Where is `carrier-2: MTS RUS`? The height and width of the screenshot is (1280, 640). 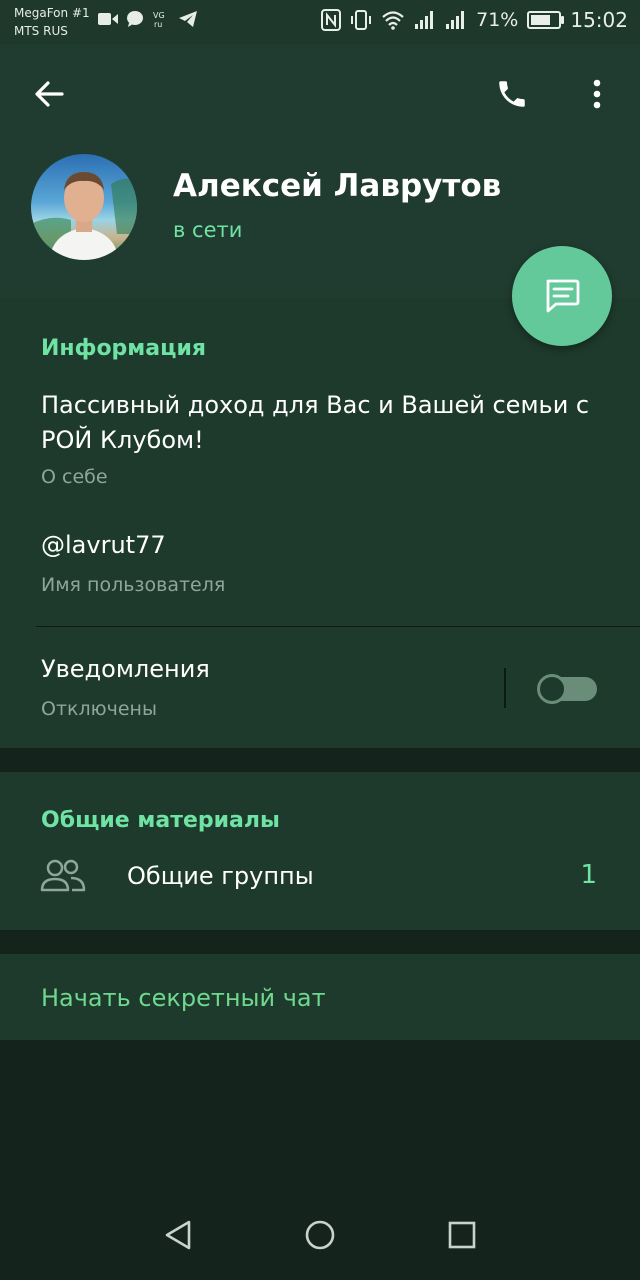 carrier-2: MTS RUS is located at coordinates (41, 31).